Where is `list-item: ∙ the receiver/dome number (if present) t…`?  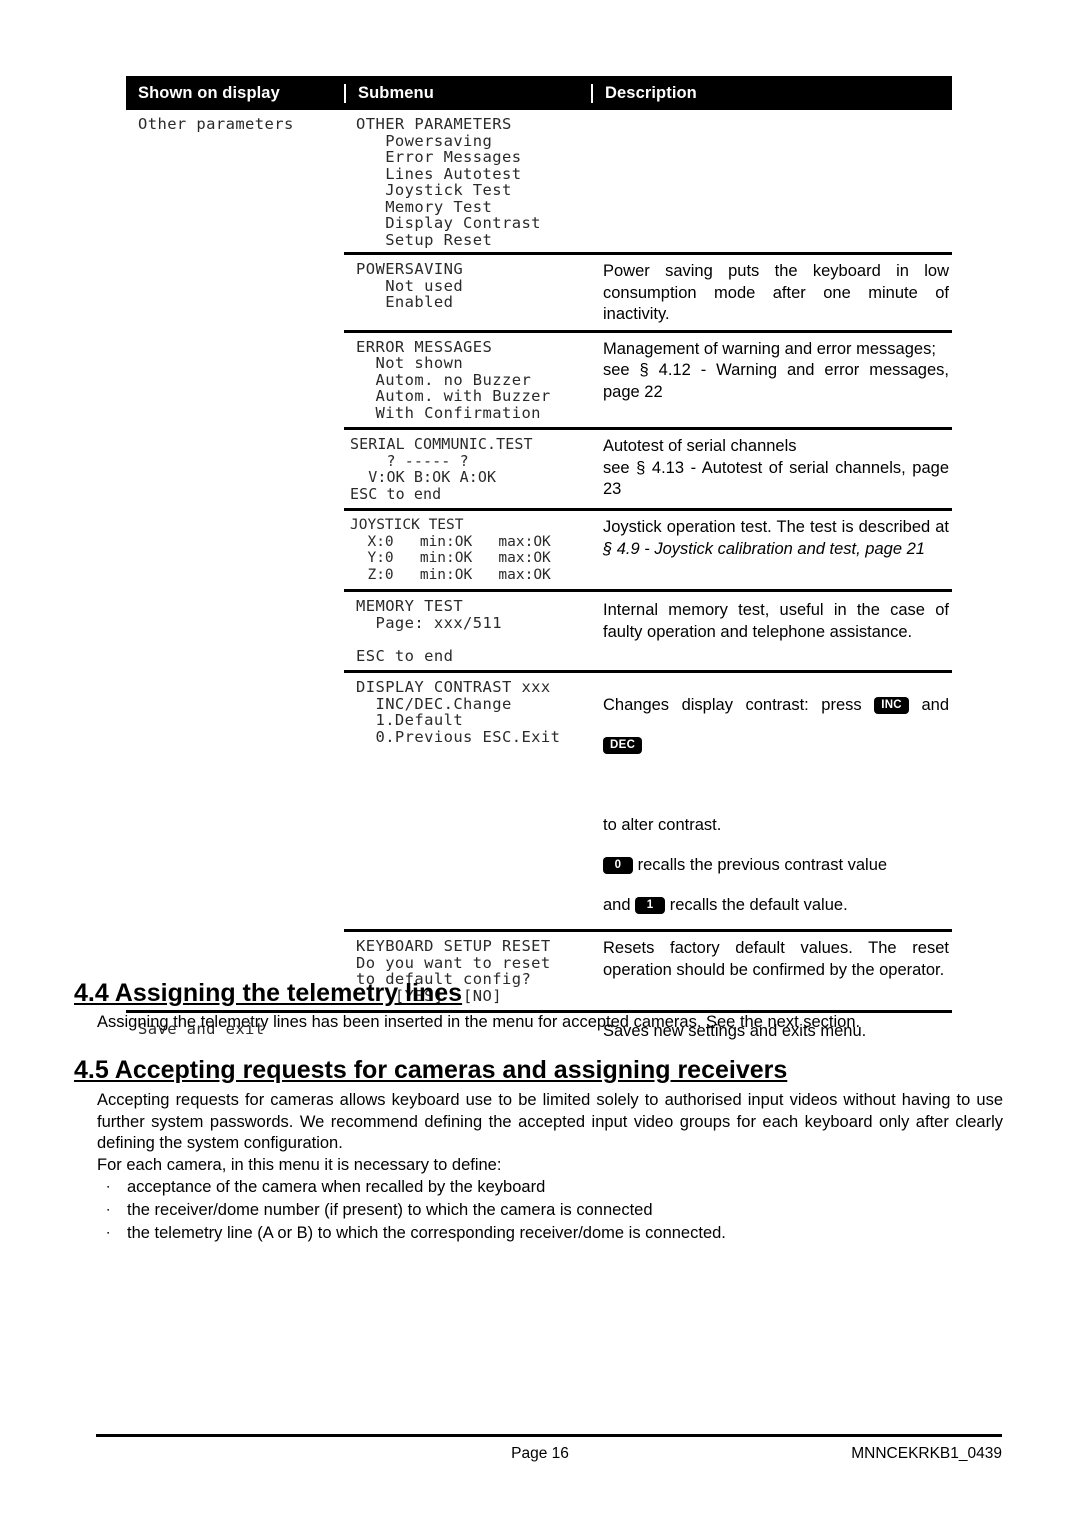 list-item: ∙ the receiver/dome number (if present) t… is located at coordinates (550, 1210).